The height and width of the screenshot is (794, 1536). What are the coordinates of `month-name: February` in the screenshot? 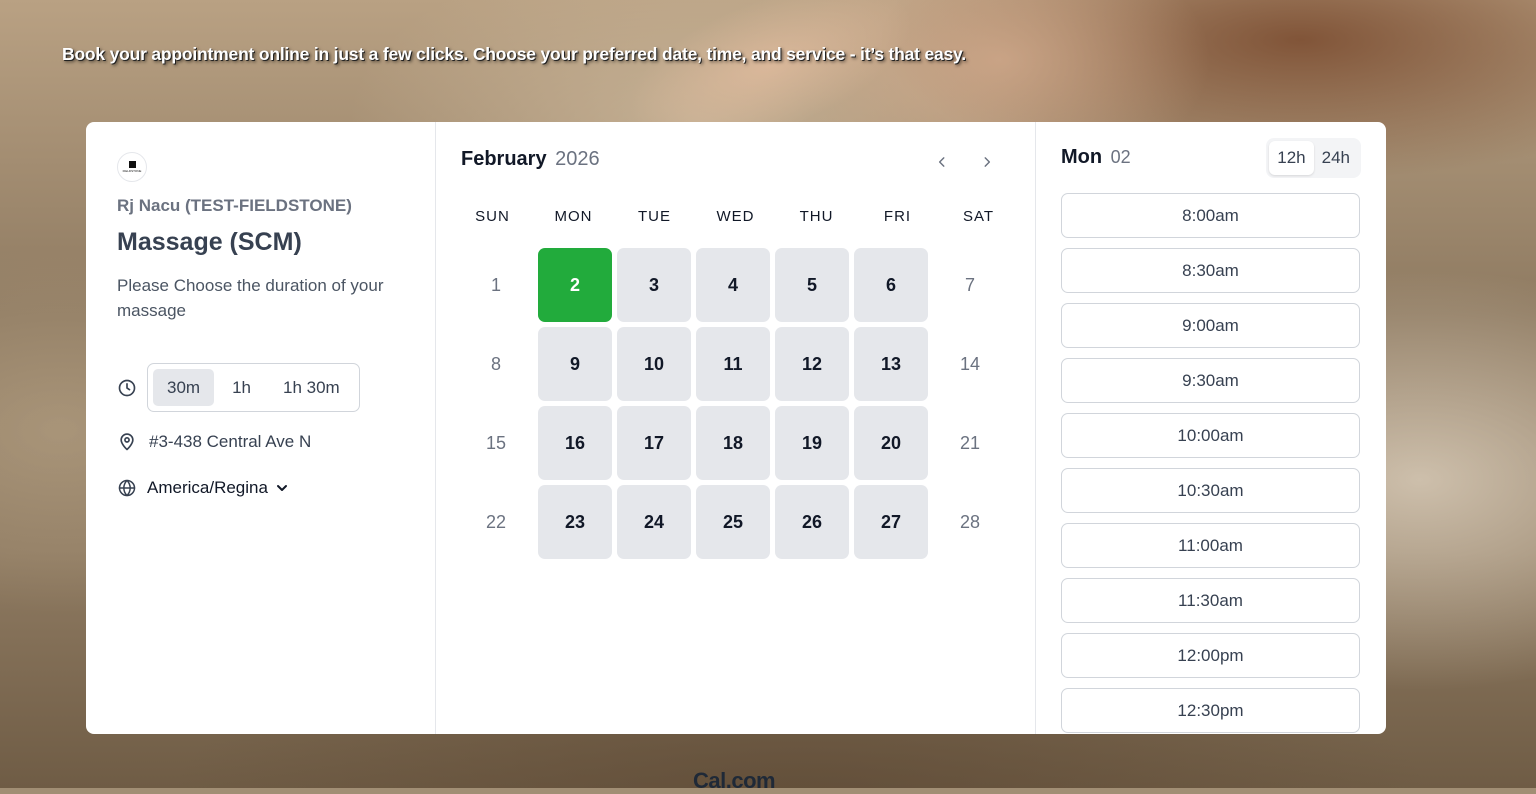 It's located at (504, 159).